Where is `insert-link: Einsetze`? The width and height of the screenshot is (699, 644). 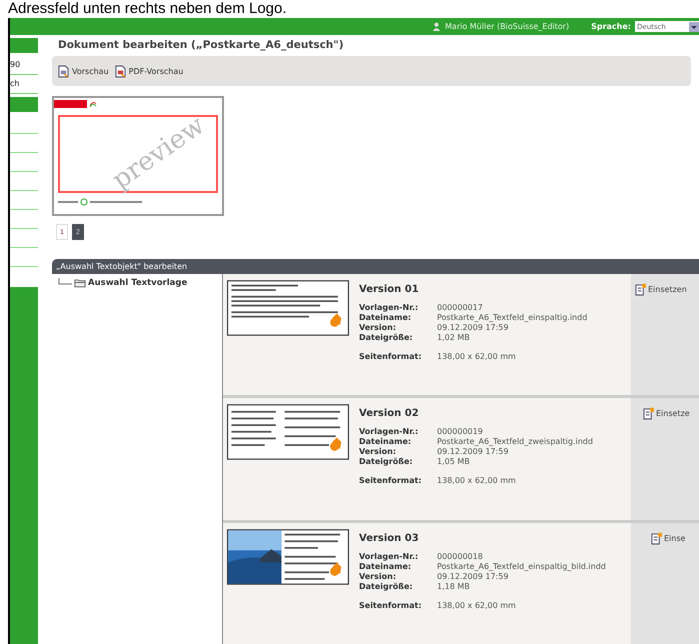
insert-link: Einsetze is located at coordinates (667, 413).